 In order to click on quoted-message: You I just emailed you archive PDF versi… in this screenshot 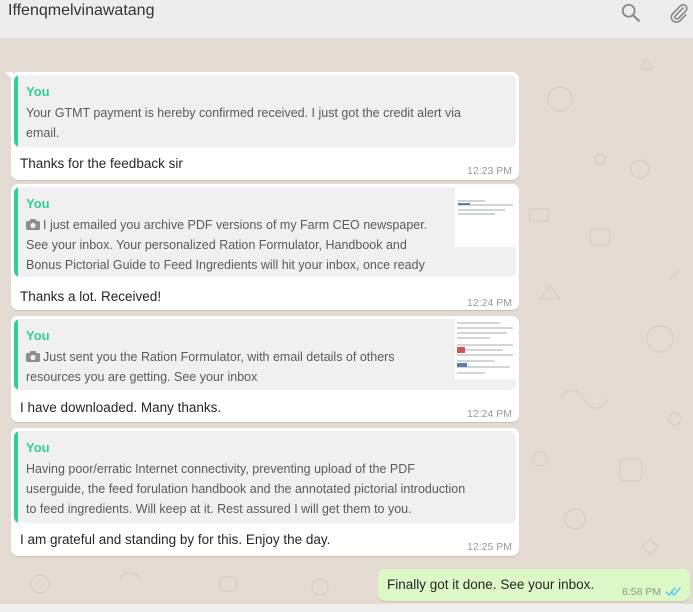, I will do `click(265, 232)`.